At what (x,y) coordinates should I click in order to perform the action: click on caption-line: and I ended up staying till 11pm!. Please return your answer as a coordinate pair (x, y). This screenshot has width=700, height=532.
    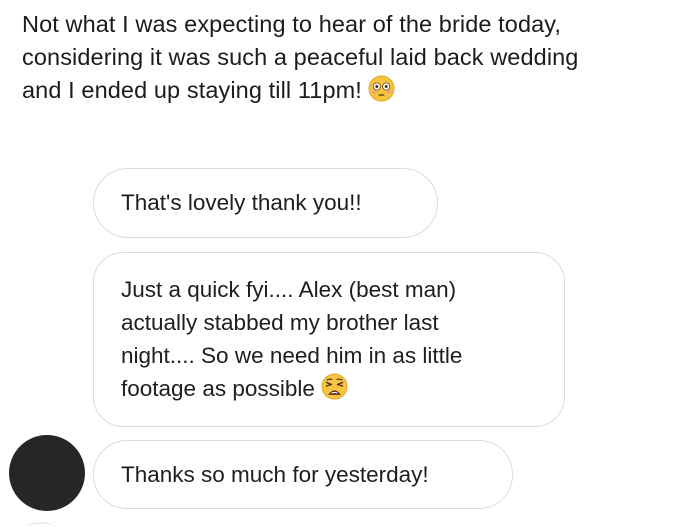
    Looking at the image, I should click on (352, 92).